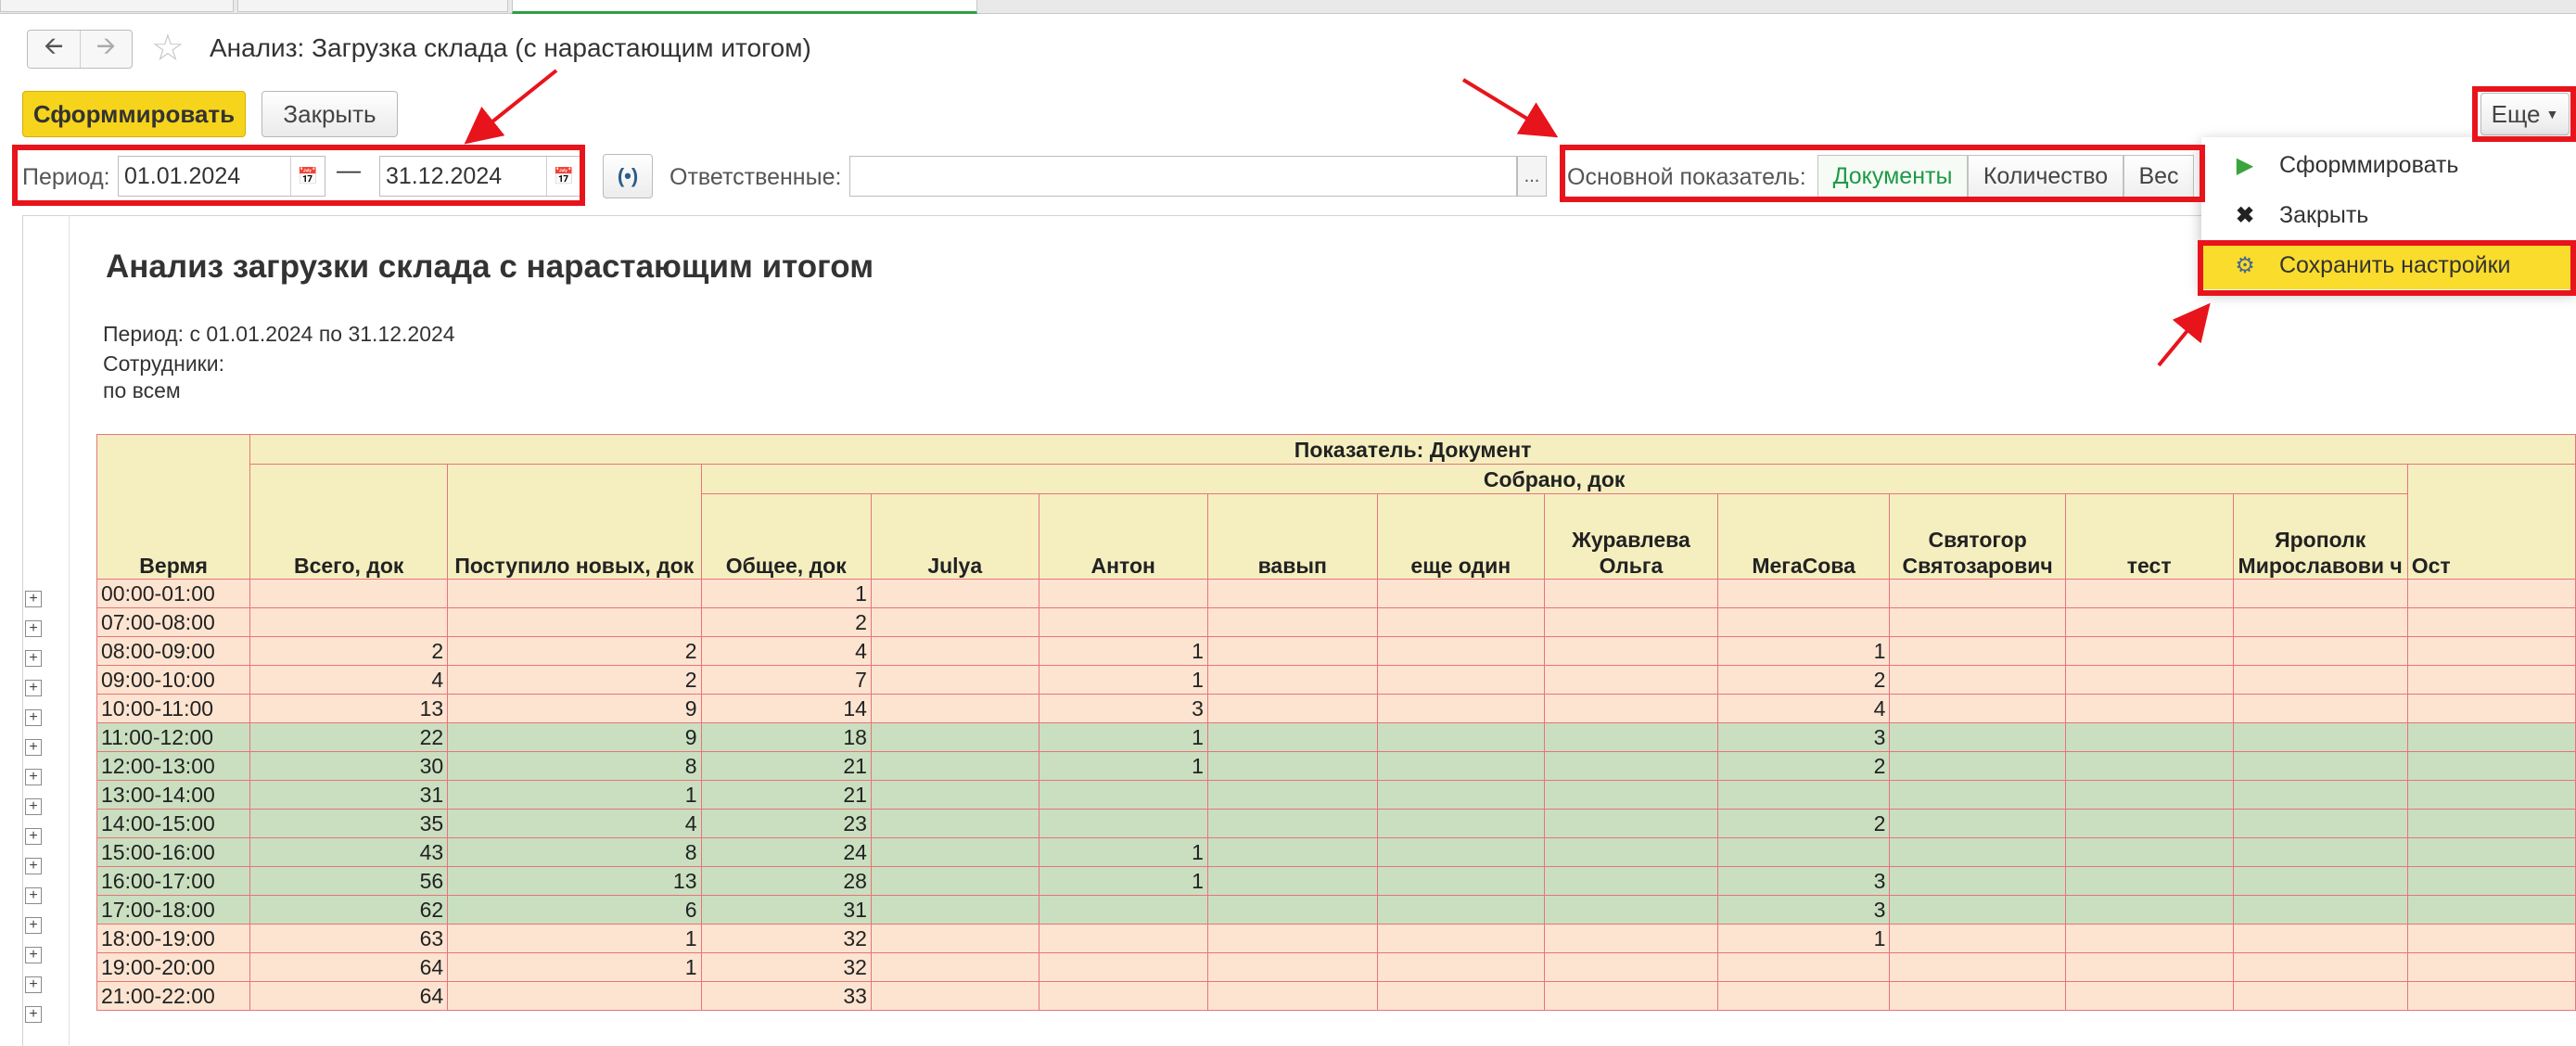 The image size is (2576, 1046). Describe the element at coordinates (1336, 766) in the screenshot. I see `table-row: 12:00-13:00 30 8 21 1 2` at that location.